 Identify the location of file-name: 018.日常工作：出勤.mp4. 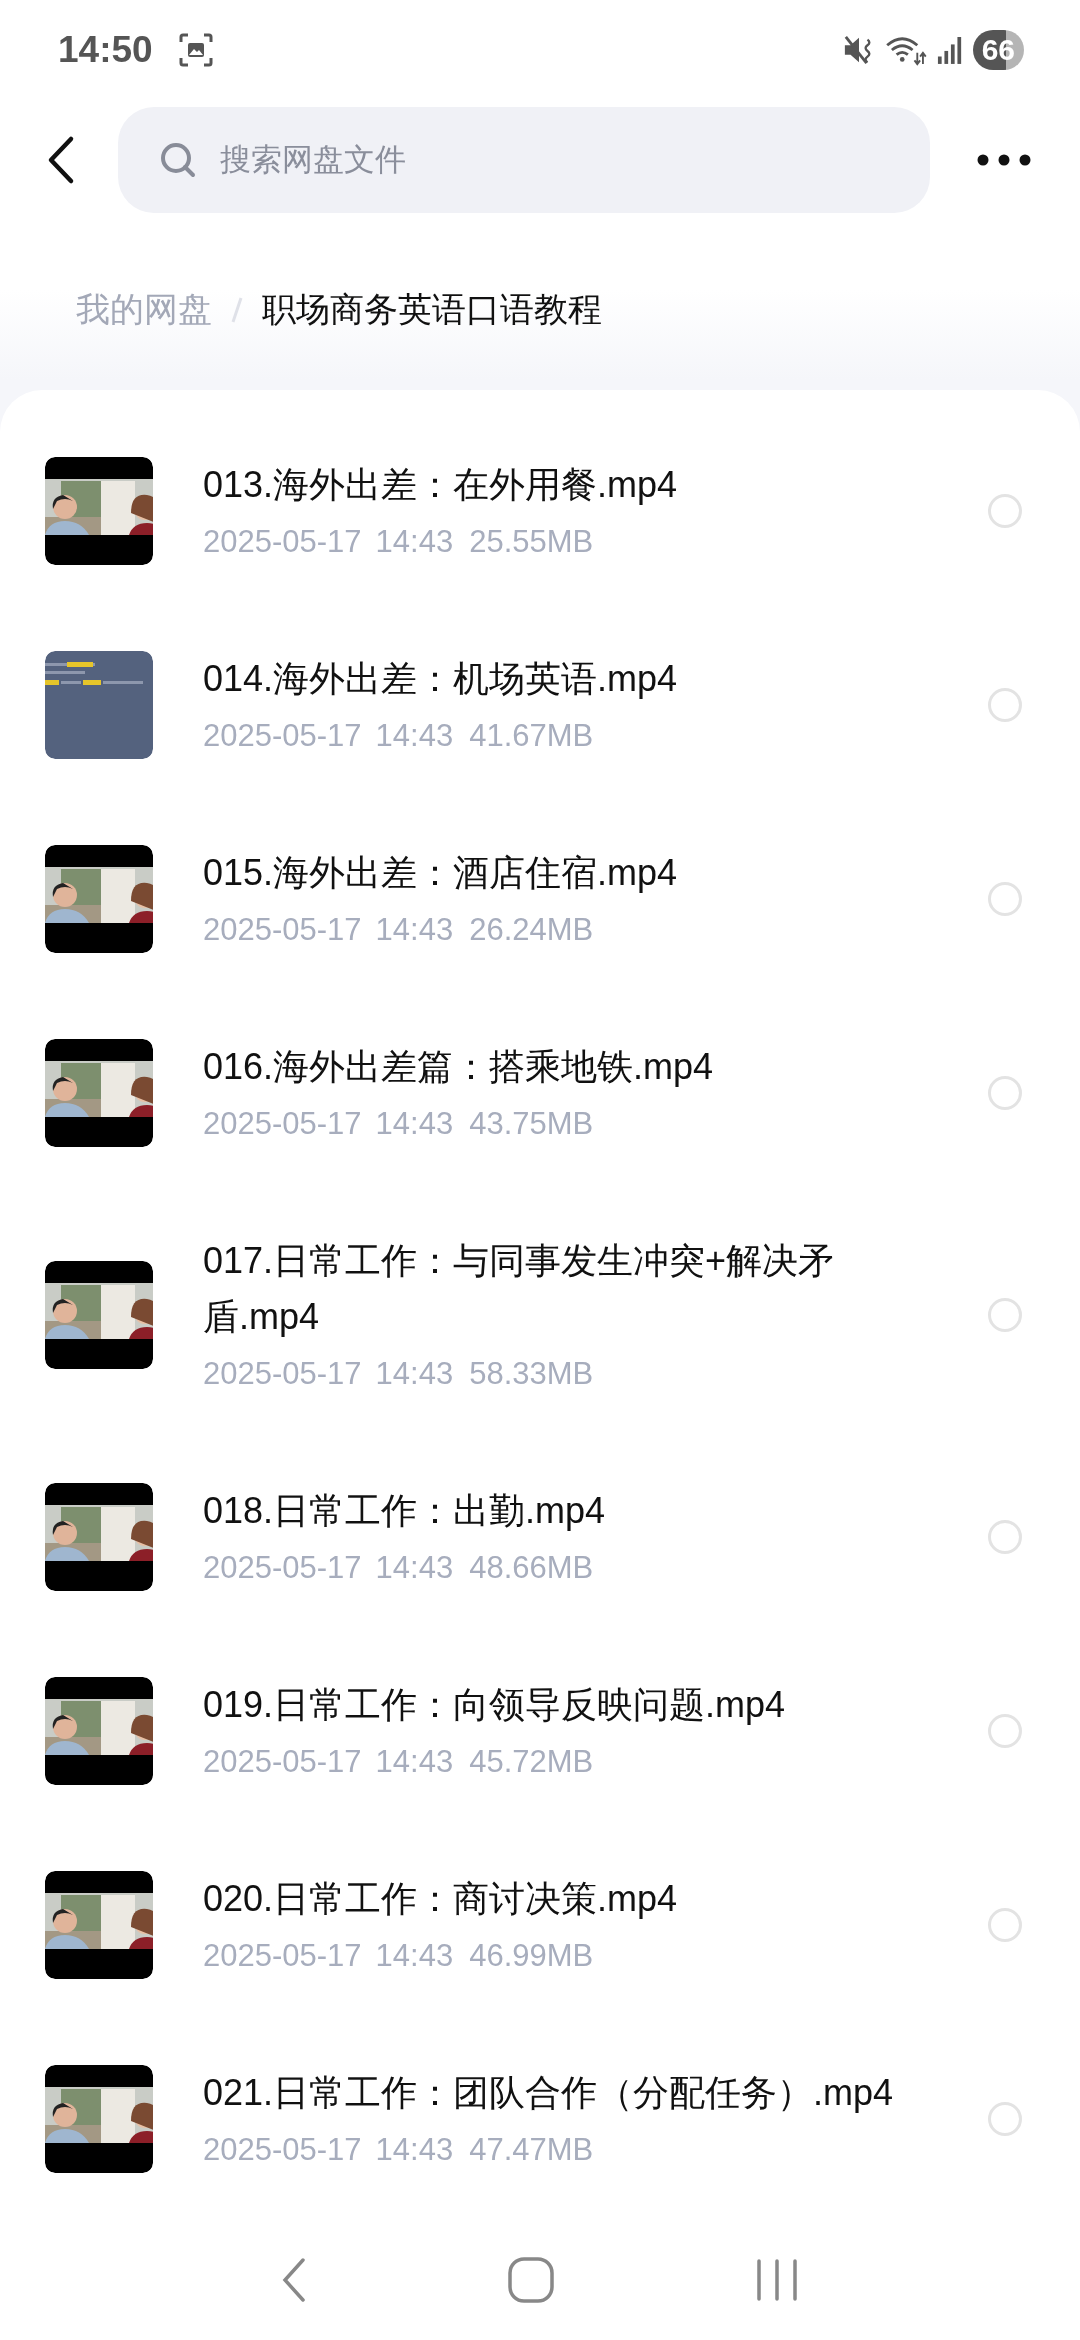
(565, 1511).